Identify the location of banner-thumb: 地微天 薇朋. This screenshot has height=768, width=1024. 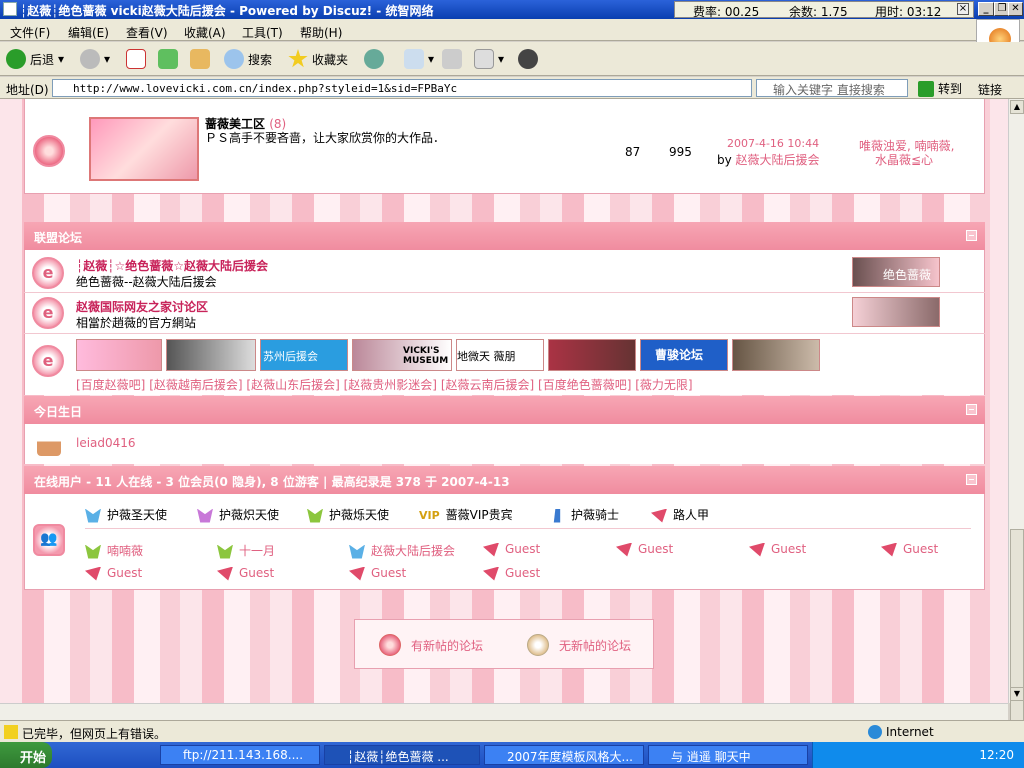
(500, 355).